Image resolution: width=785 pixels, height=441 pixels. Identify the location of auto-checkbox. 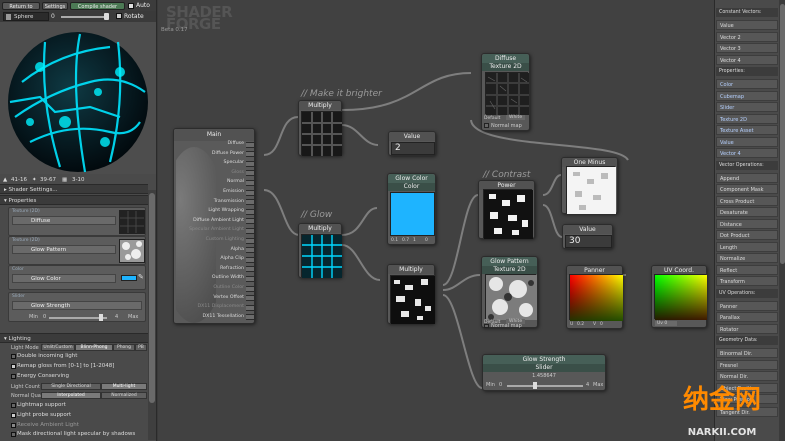
(131, 6).